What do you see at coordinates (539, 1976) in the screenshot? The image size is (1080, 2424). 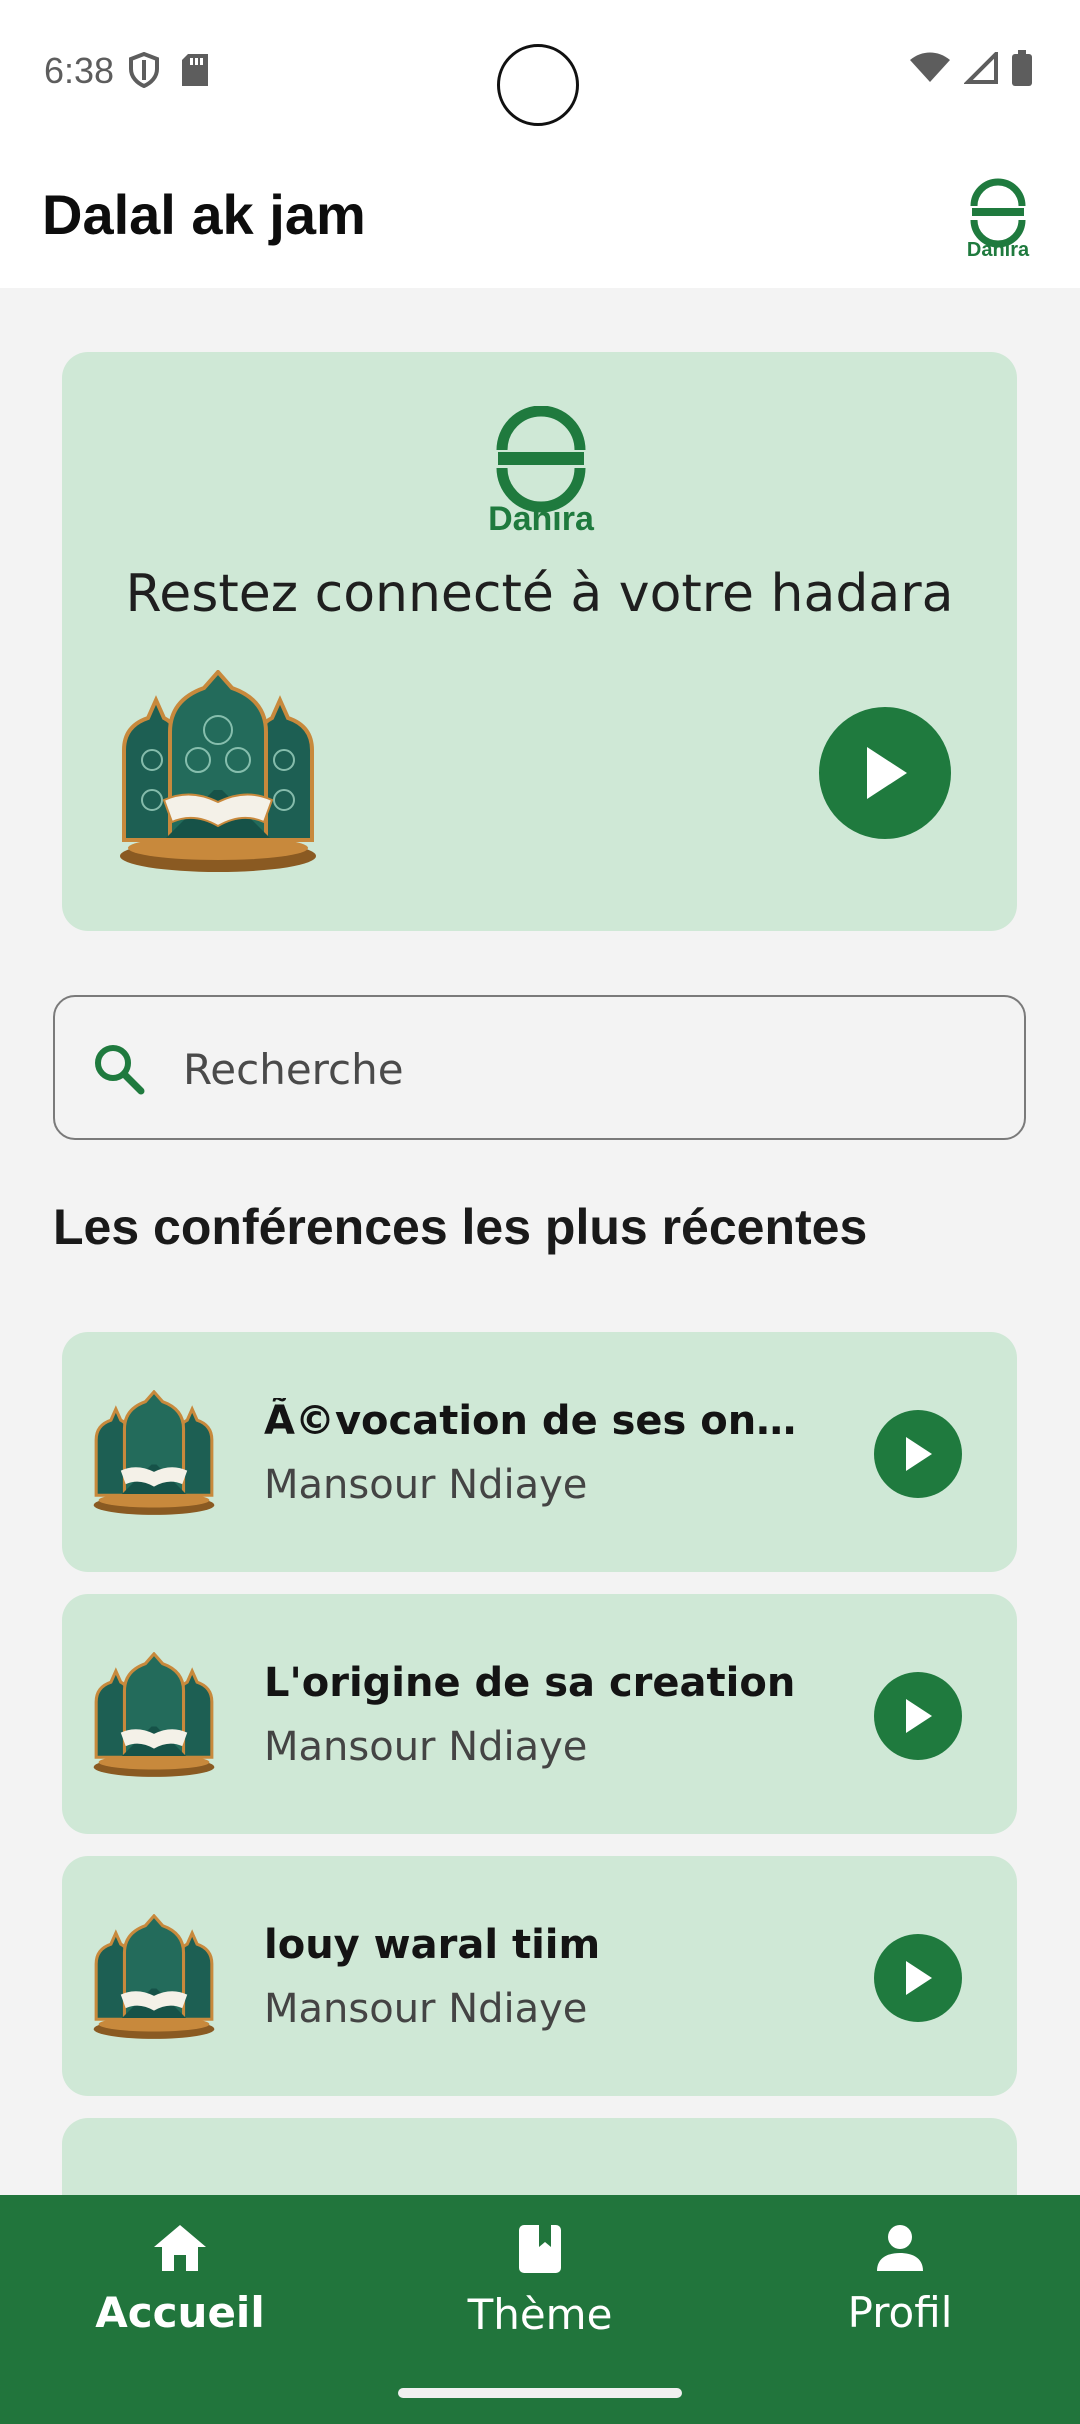 I see `conference-card: louy waral tiim Mansour Ndiaye` at bounding box center [539, 1976].